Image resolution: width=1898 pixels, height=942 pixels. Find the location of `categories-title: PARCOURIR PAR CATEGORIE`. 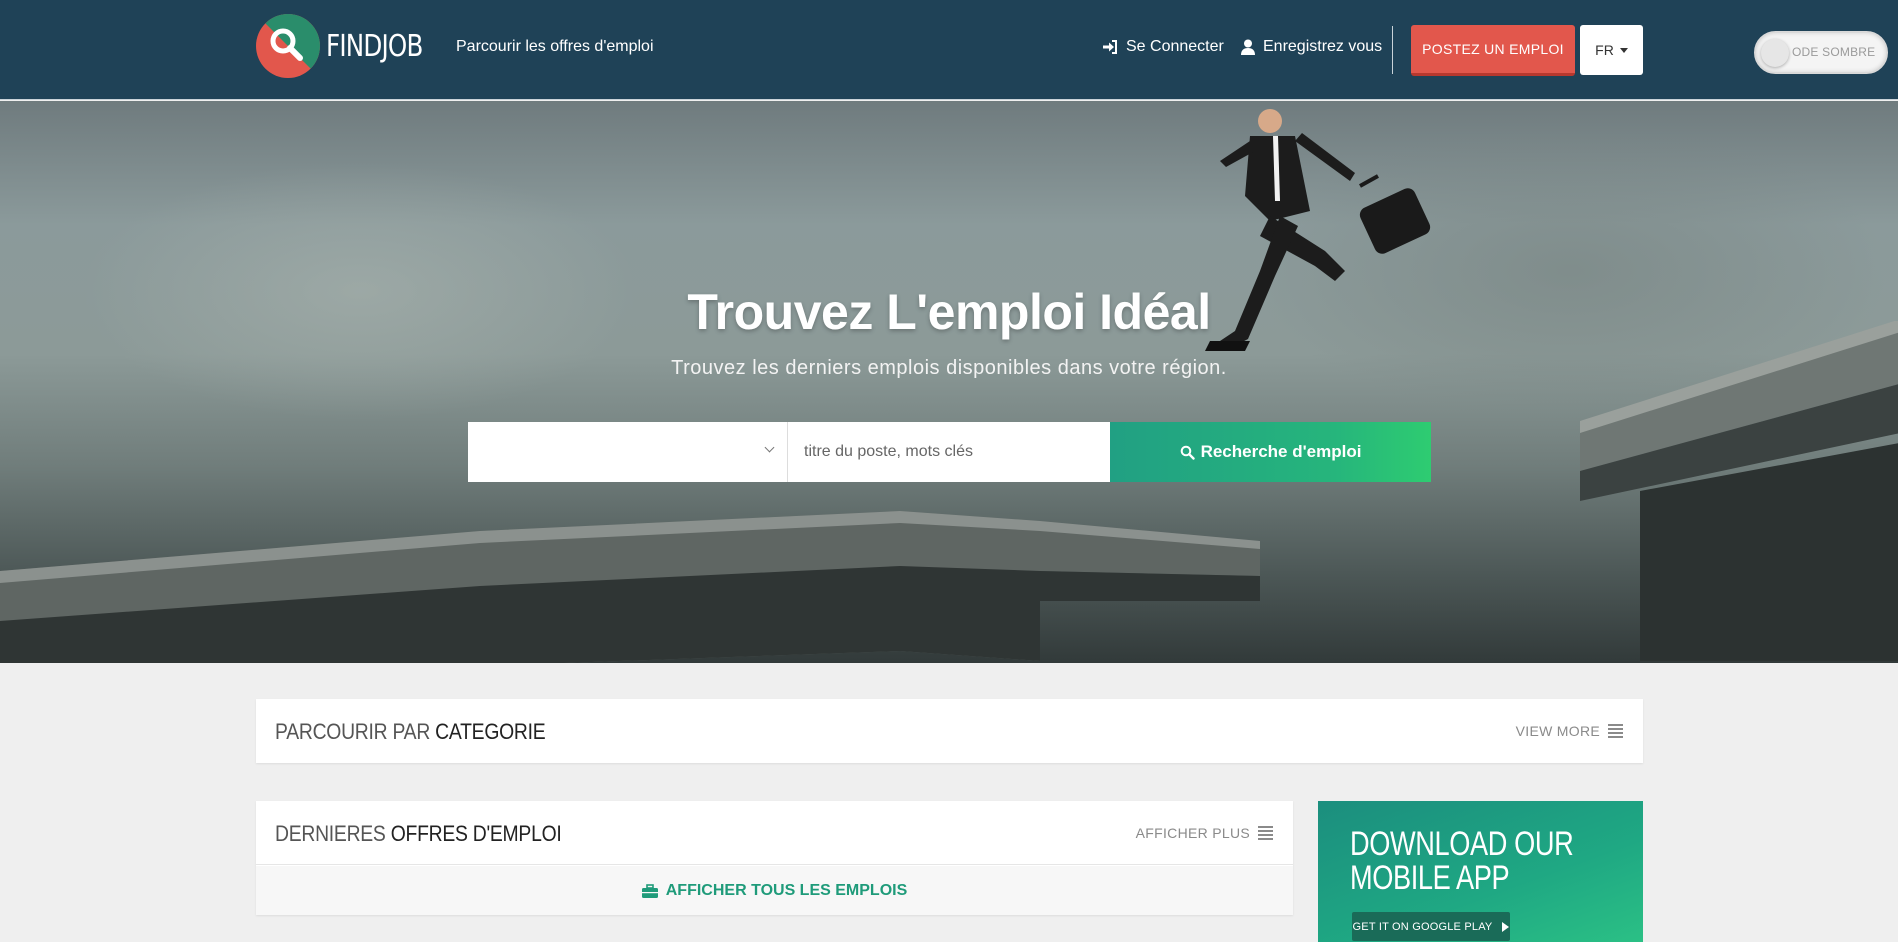

categories-title: PARCOURIR PAR CATEGORIE is located at coordinates (410, 732).